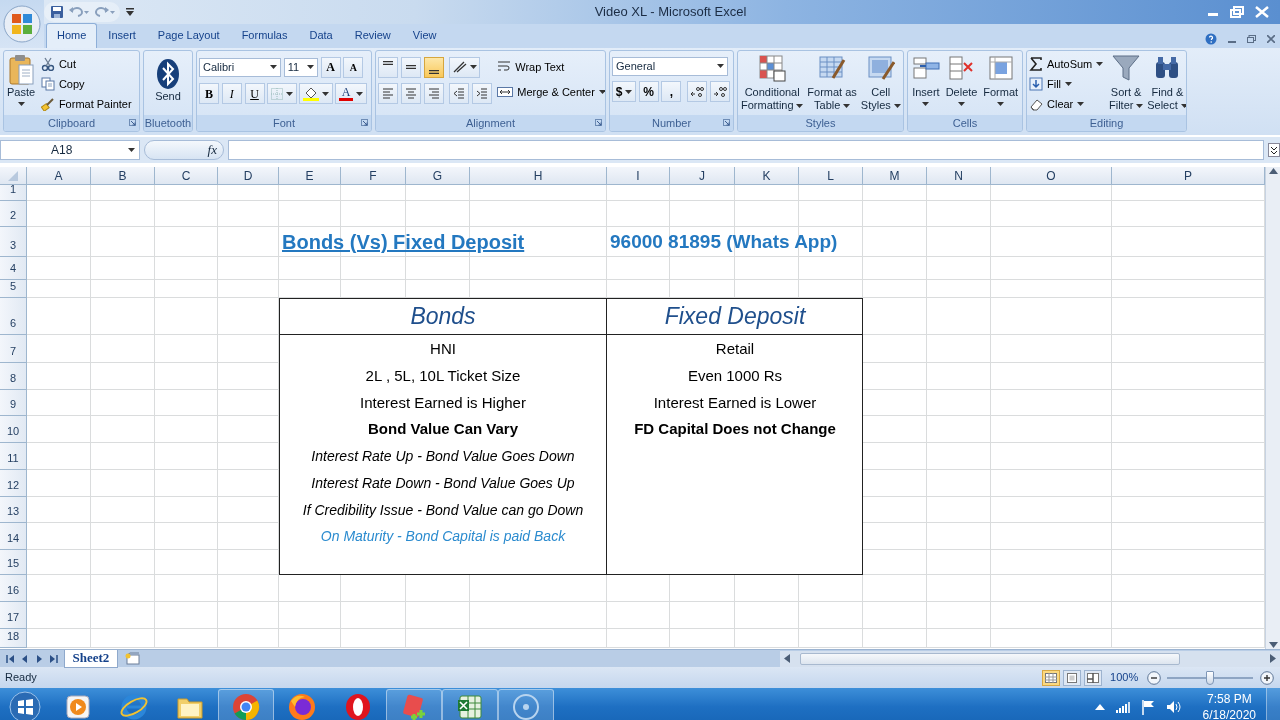 The image size is (1280, 720). Describe the element at coordinates (424, 35) in the screenshot. I see `ribbon-tab: View` at that location.